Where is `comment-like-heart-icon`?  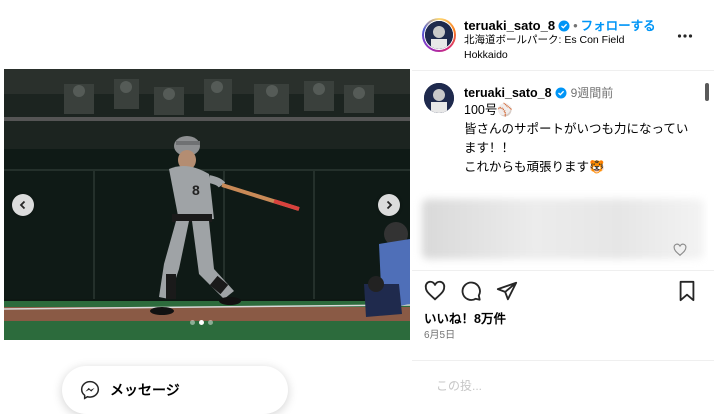
comment-like-heart-icon is located at coordinates (680, 250).